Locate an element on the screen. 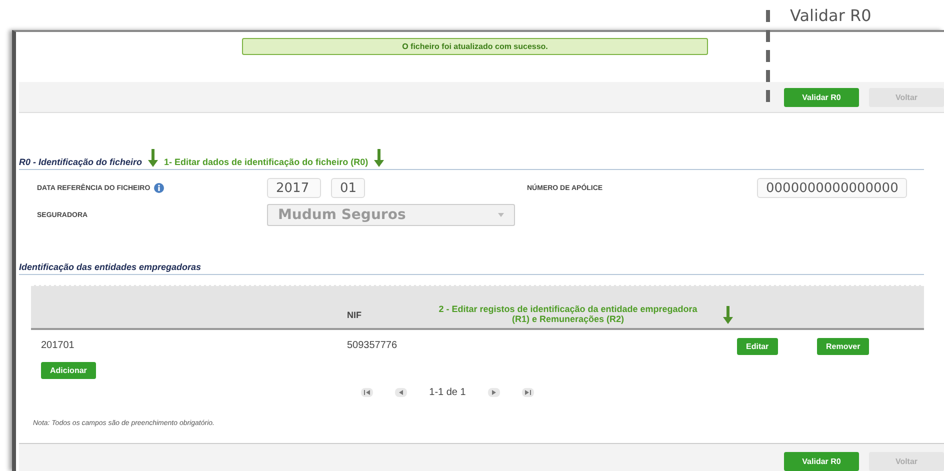 The width and height of the screenshot is (944, 471). success-message: O ficheiro foi atualizado com sucesso. is located at coordinates (475, 46).